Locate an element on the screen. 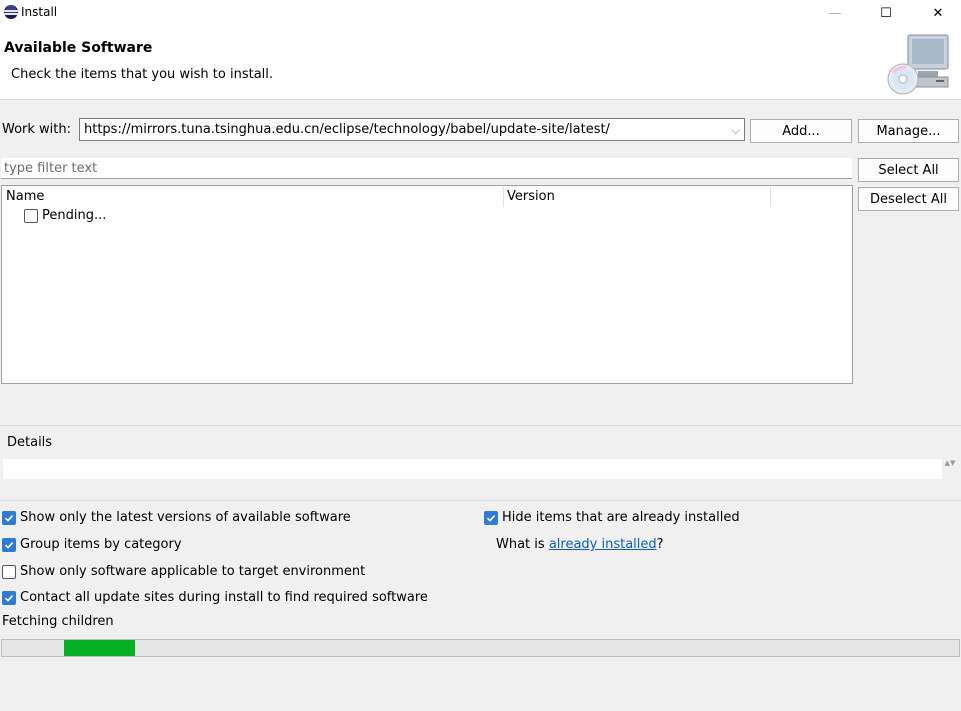 The height and width of the screenshot is (711, 961). filter-input is located at coordinates (426, 168).